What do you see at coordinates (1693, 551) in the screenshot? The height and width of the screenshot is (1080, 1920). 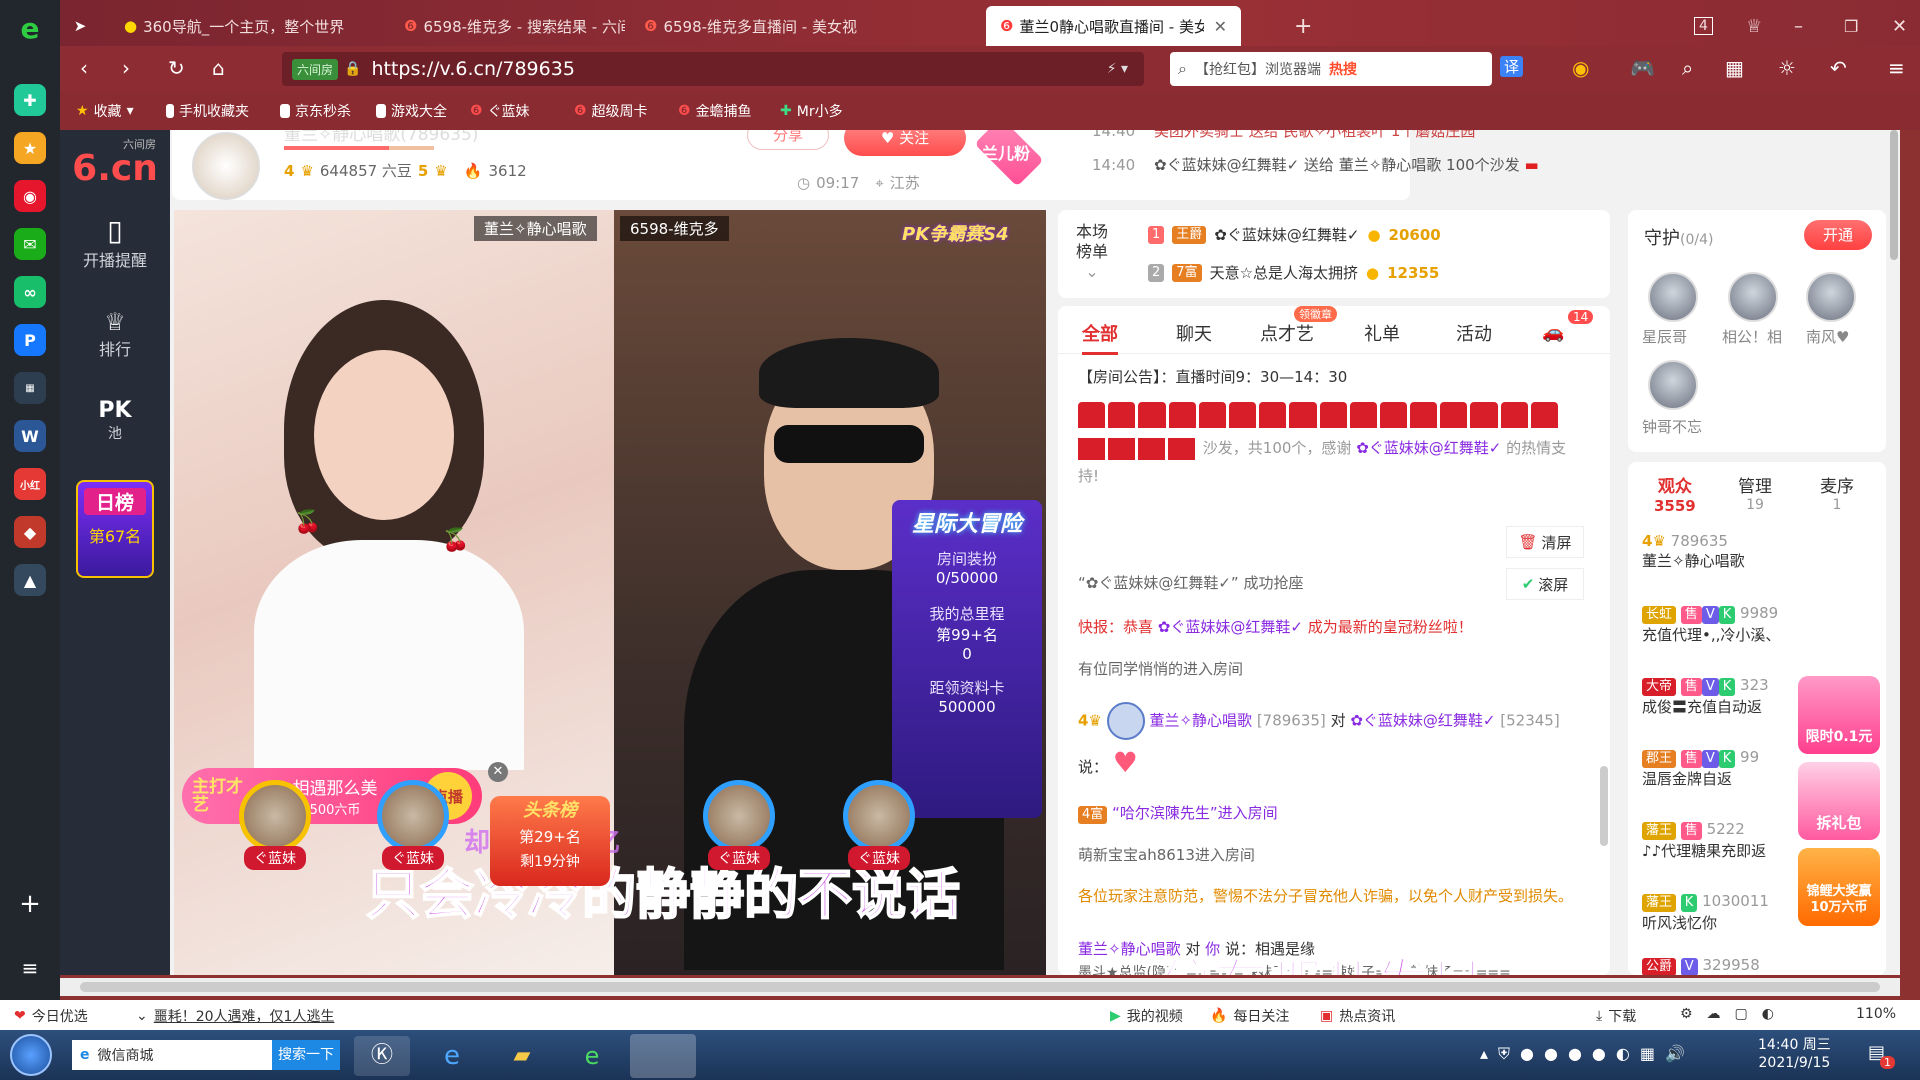 I see `audience-item: 4♛ 789635 董兰✧静心唱歌` at bounding box center [1693, 551].